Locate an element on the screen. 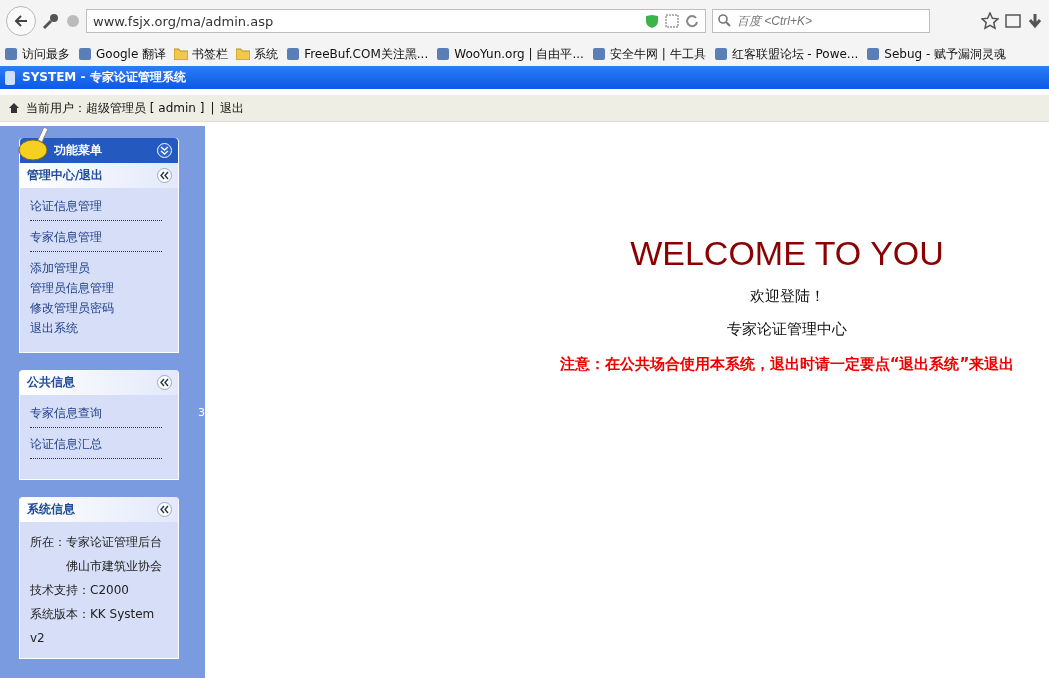 Image resolution: width=1049 pixels, height=678 pixels. search-field: 百度 <Ctrl+K> is located at coordinates (821, 21).